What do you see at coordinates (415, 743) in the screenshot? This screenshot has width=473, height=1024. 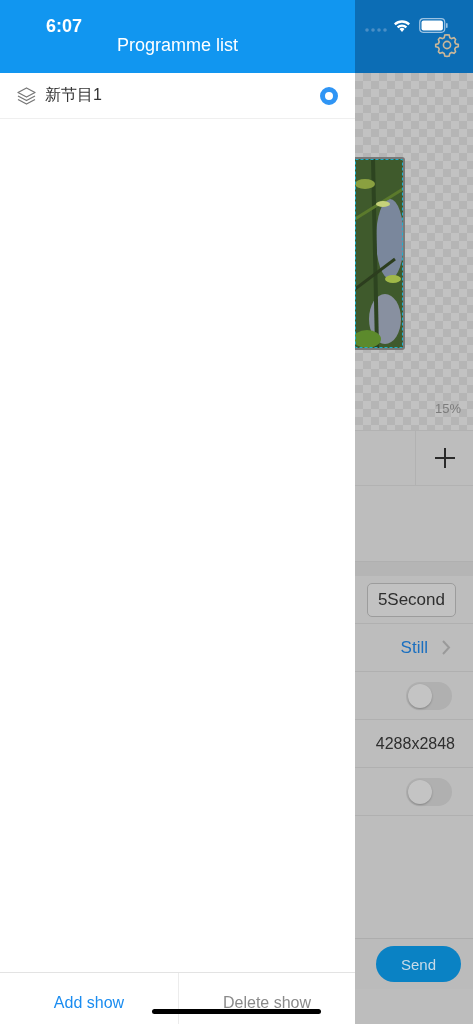 I see `resolution-text: 4288x2848` at bounding box center [415, 743].